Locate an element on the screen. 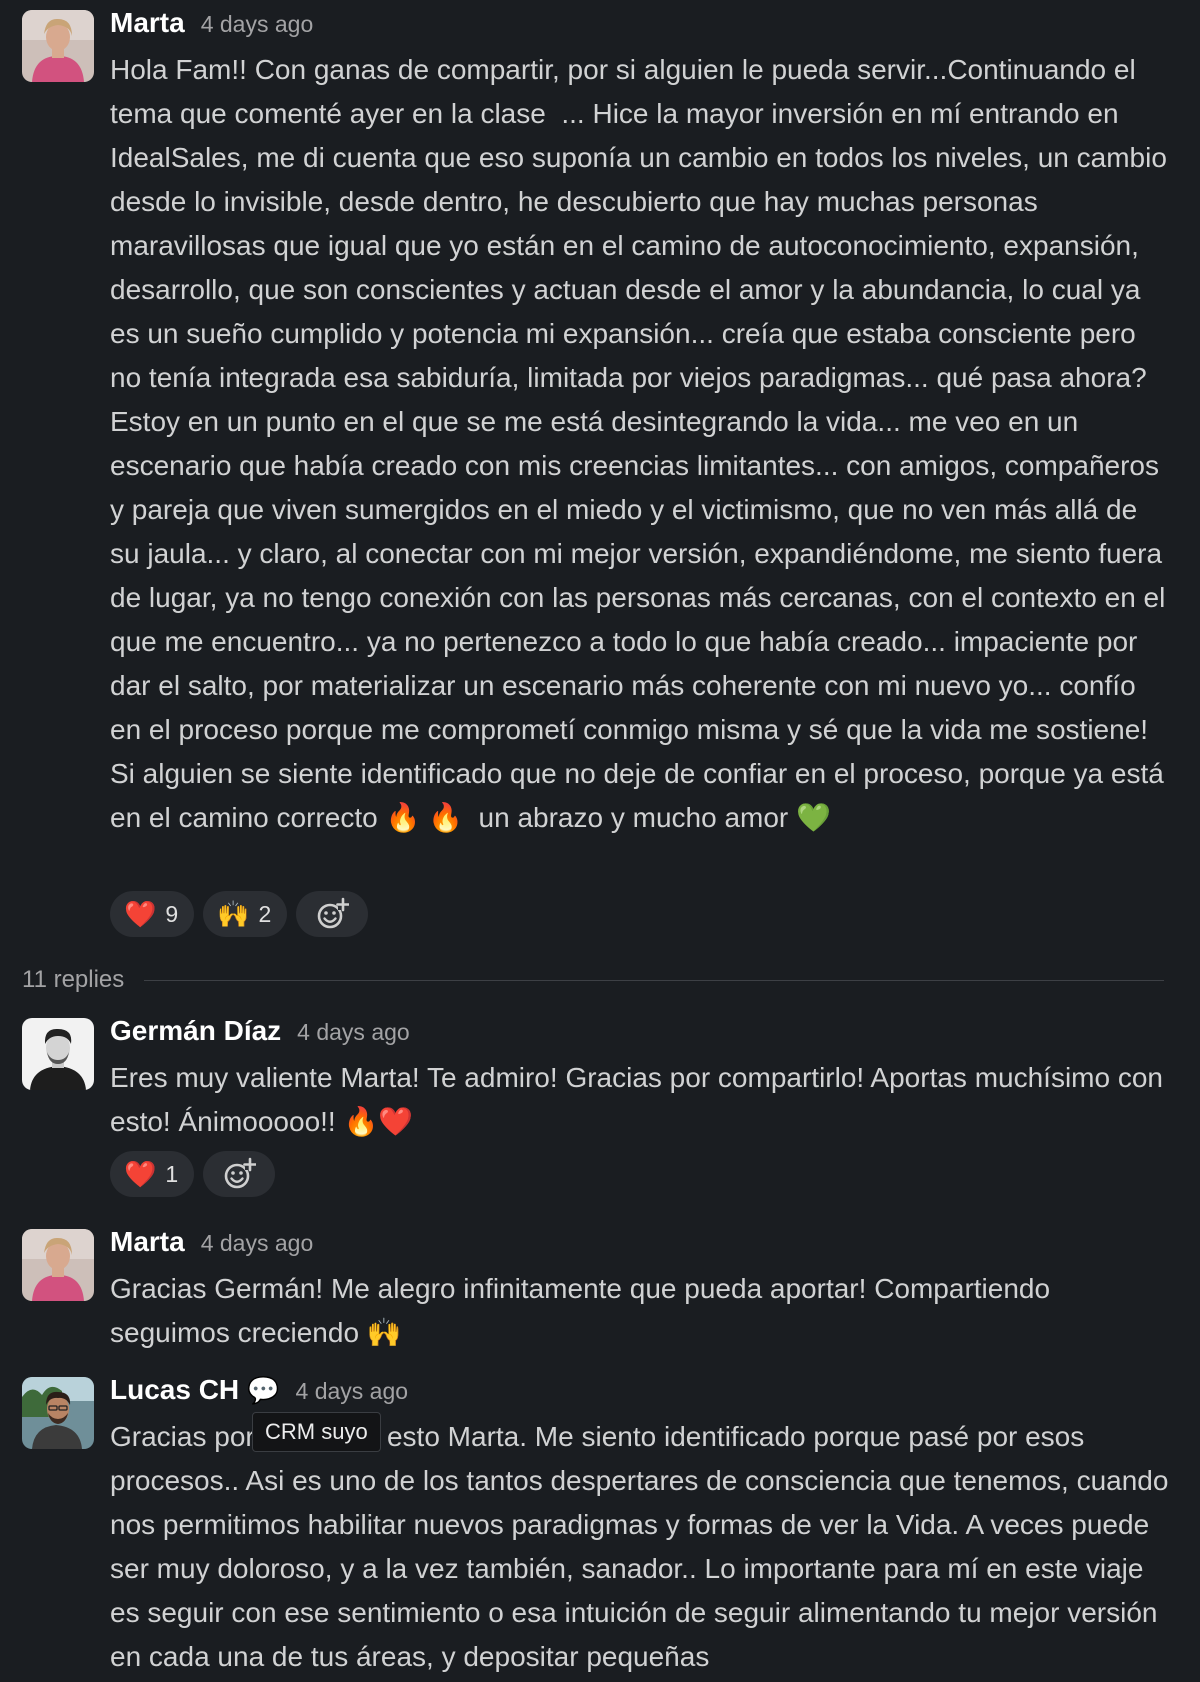 Image resolution: width=1200 pixels, height=1682 pixels. replies-count: 11 replies is located at coordinates (73, 979).